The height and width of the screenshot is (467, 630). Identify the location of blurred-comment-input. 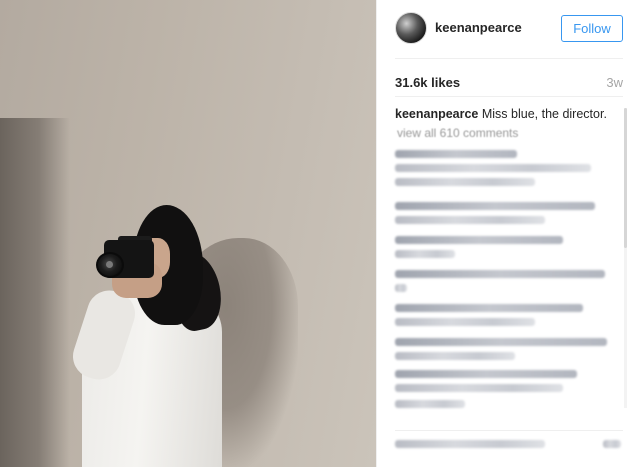
(470, 444).